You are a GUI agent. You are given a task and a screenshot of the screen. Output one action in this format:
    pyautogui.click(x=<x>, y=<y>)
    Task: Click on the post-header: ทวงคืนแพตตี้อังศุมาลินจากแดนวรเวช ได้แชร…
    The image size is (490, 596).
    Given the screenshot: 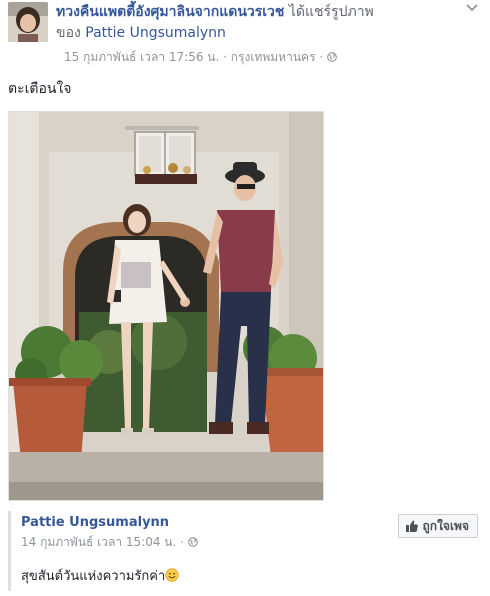 What is the action you would take?
    pyautogui.click(x=245, y=34)
    